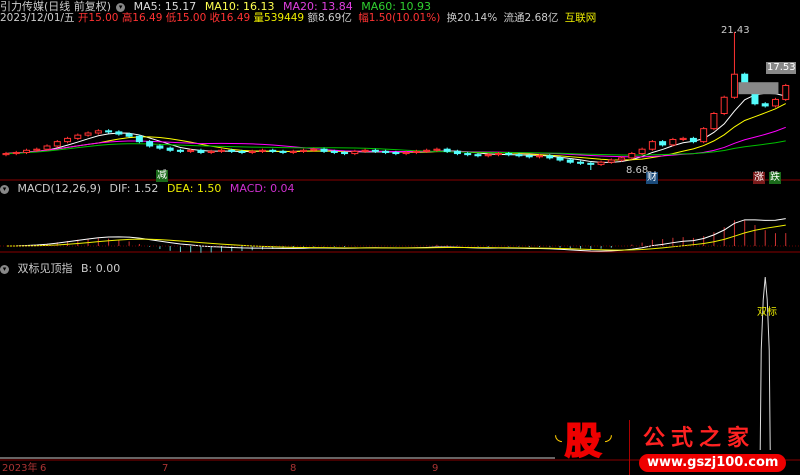 This screenshot has height=475, width=800. Describe the element at coordinates (435, 468) in the screenshot. I see `axis-month: 9` at that location.